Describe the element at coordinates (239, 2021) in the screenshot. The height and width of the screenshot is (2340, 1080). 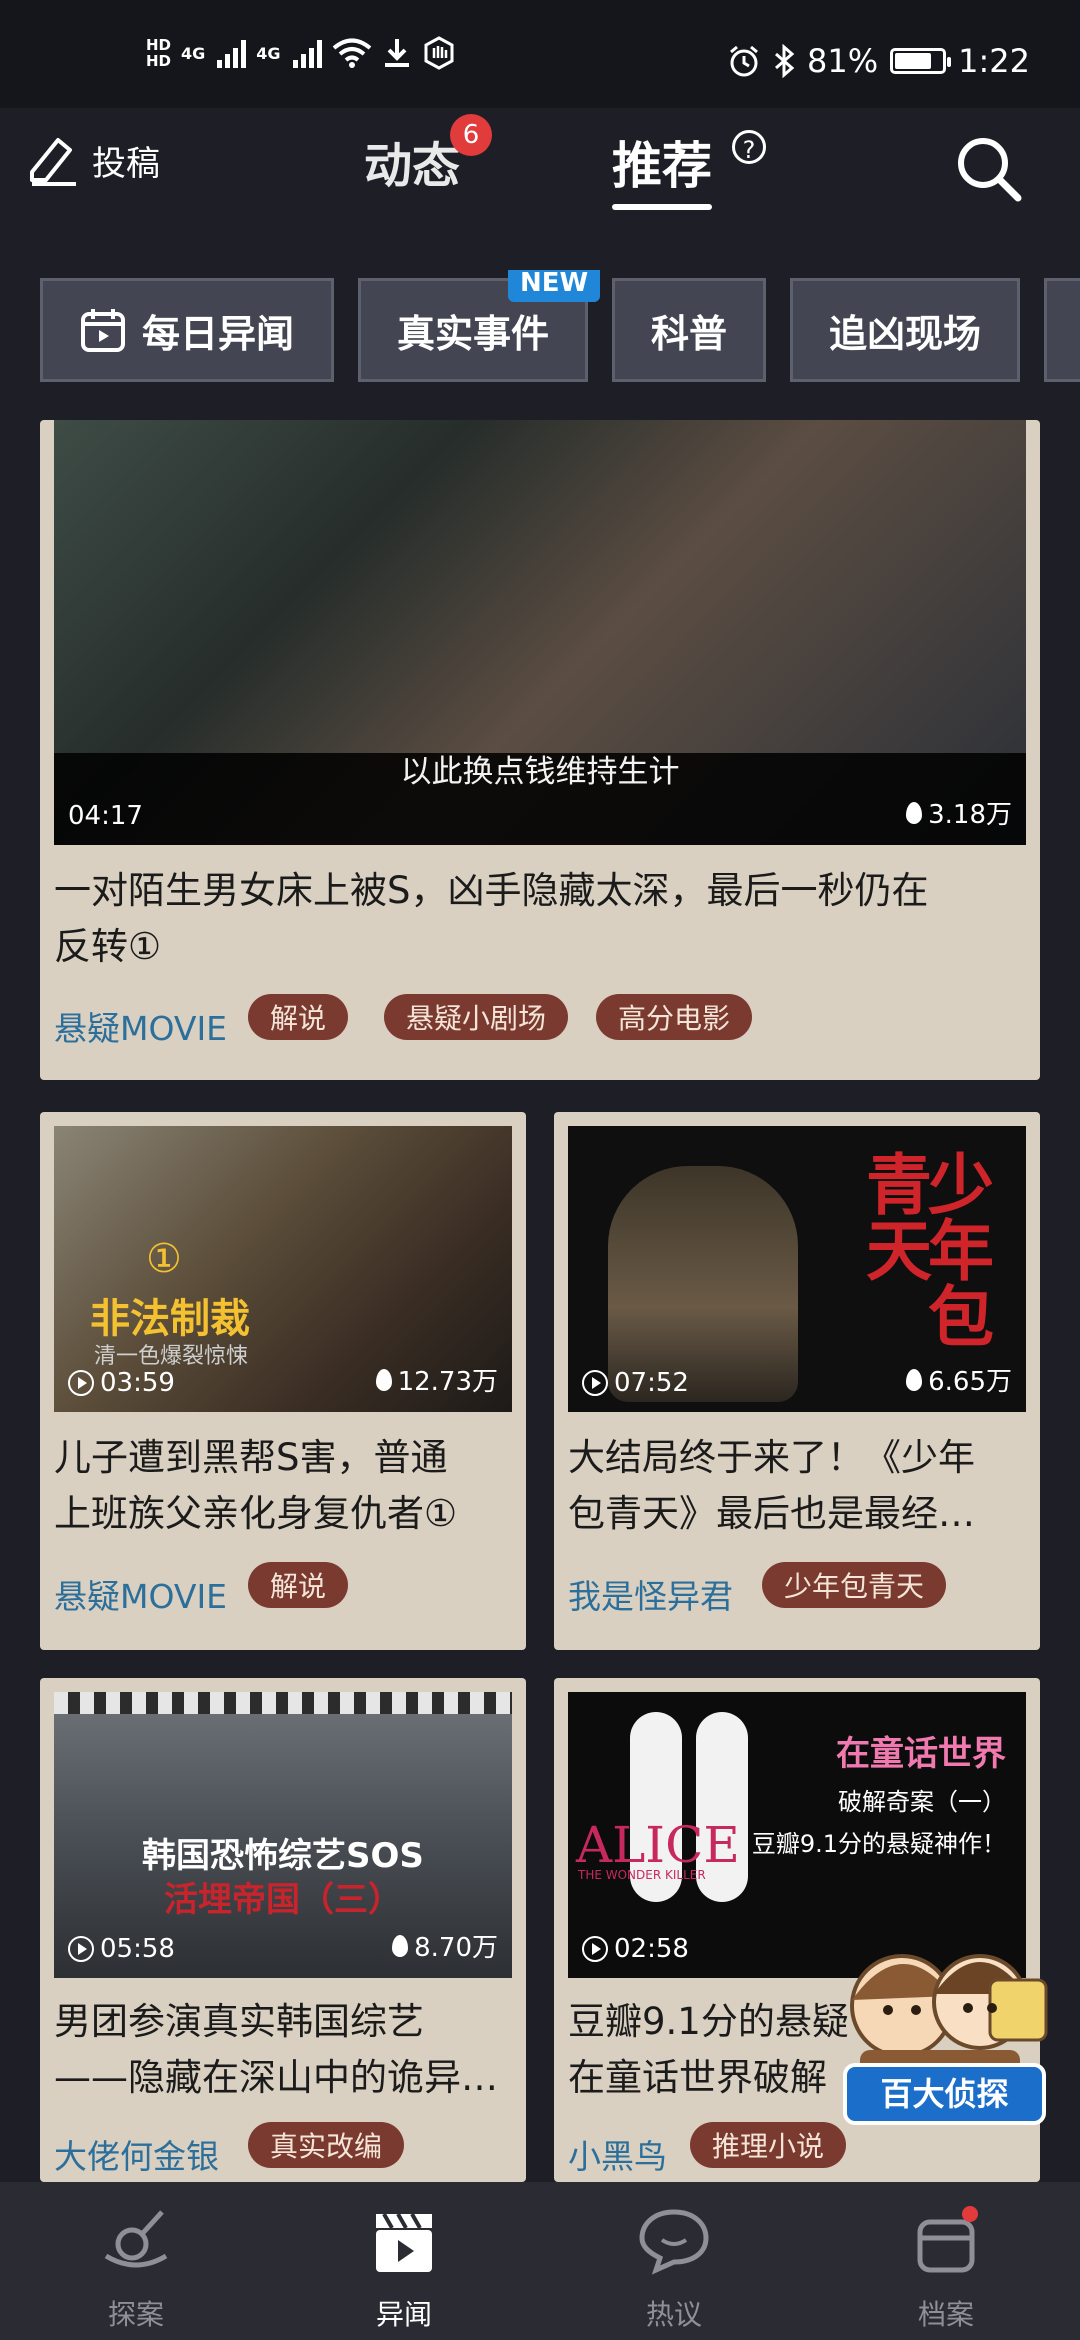
I see `video-title-line1: 男团参演真实韩国综艺` at that location.